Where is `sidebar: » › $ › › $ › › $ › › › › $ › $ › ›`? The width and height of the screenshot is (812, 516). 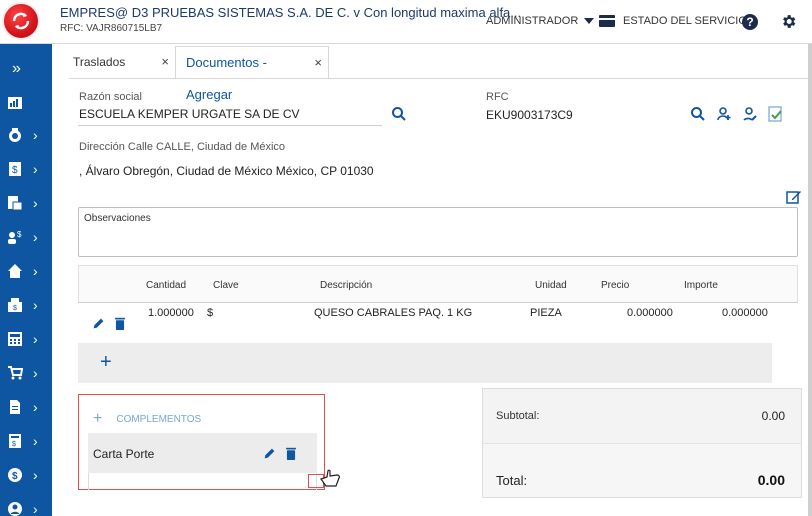
sidebar: » › $ › › $ › › $ › › › › $ › $ › › is located at coordinates (26, 280).